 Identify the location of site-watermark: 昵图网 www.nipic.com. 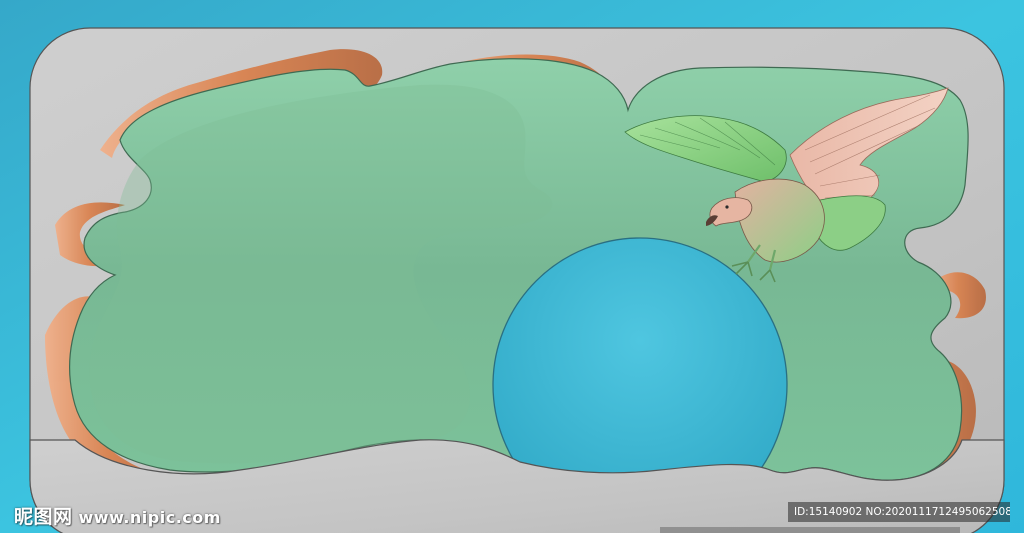
(117, 515).